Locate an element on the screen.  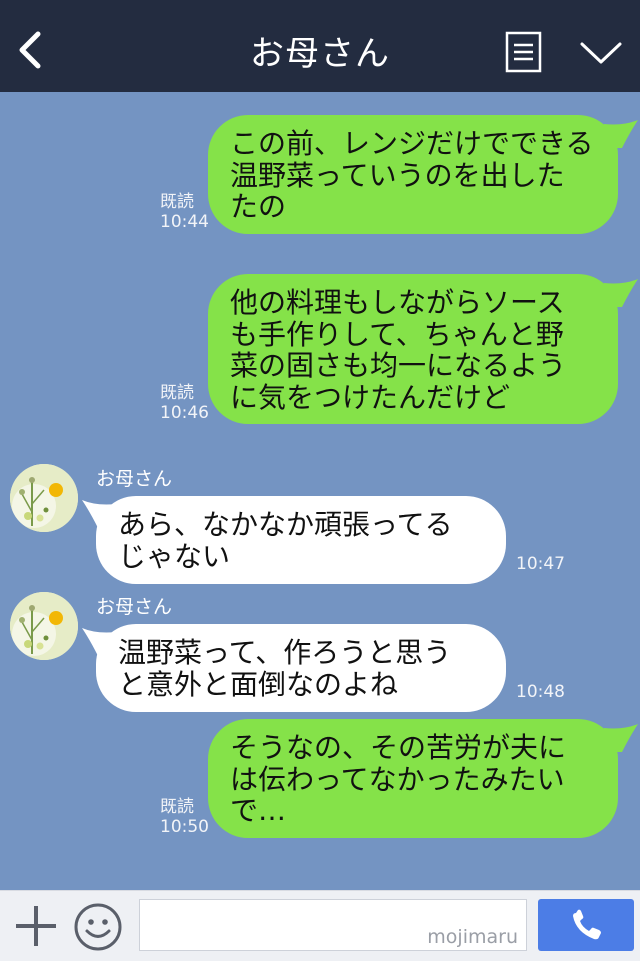
plus-icon is located at coordinates (36, 926).